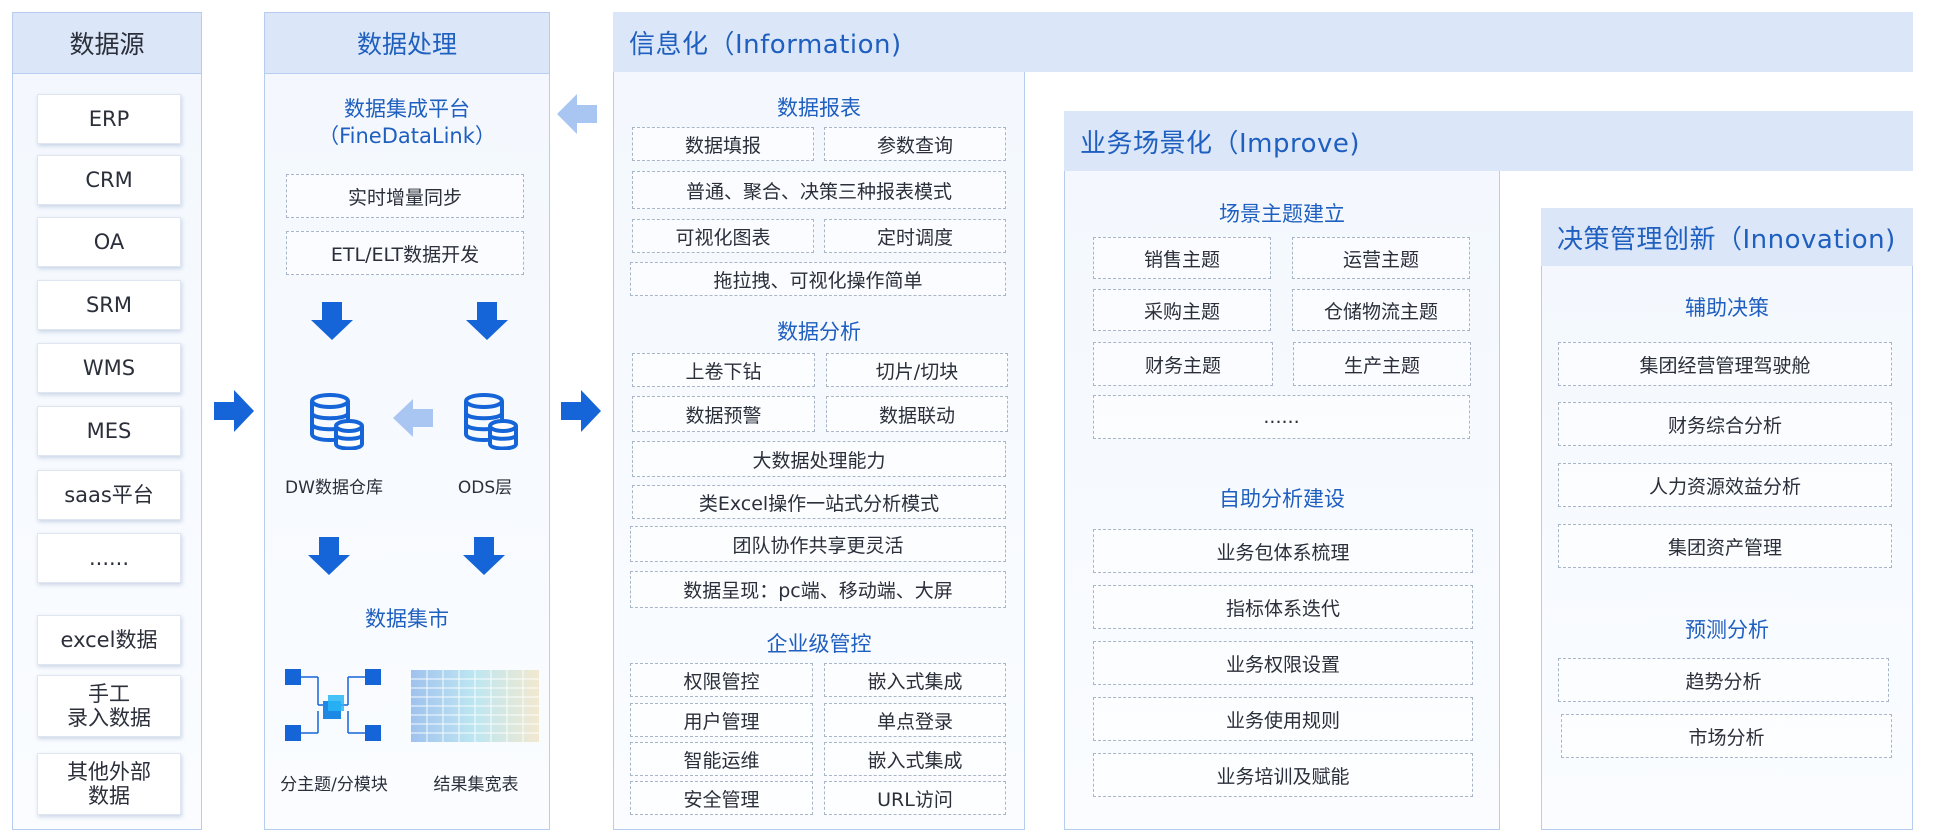  What do you see at coordinates (915, 720) in the screenshot?
I see `governance-item: 单点登录` at bounding box center [915, 720].